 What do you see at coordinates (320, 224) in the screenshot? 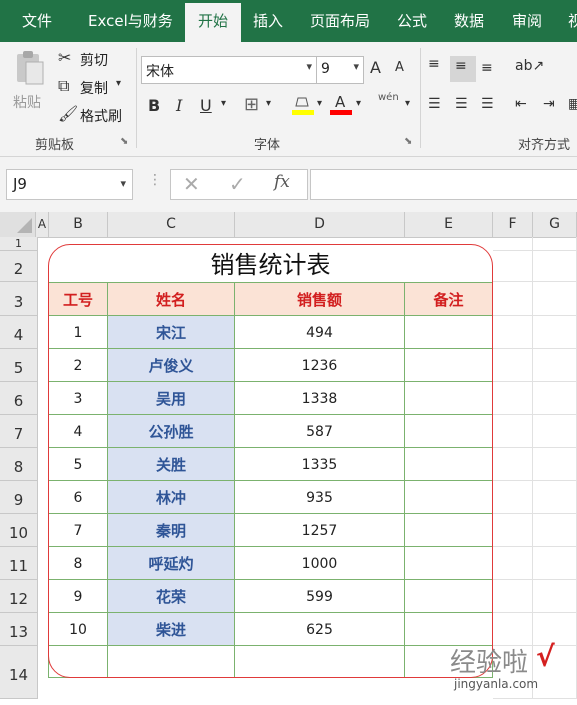
I see `column-header-d: D` at bounding box center [320, 224].